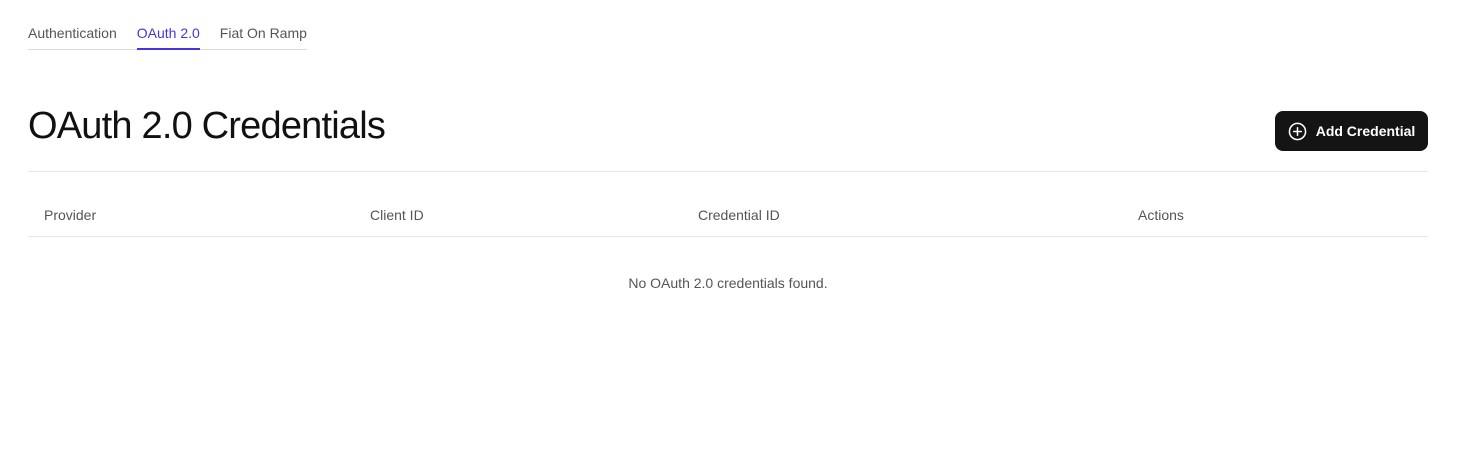 This screenshot has height=459, width=1464. What do you see at coordinates (728, 283) in the screenshot?
I see `empty-state-message: No OAuth 2.0 credentials found.` at bounding box center [728, 283].